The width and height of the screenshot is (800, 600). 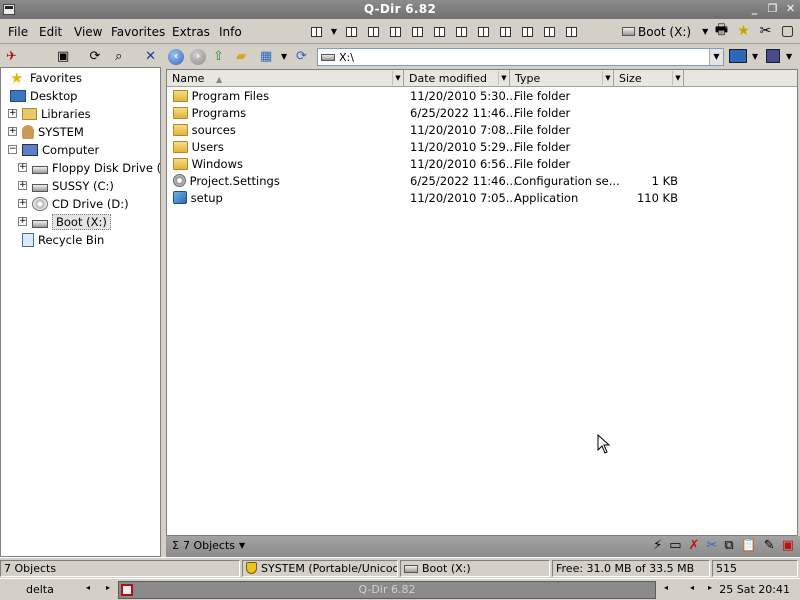 I want to click on layout-4-icon, so click(x=395, y=31).